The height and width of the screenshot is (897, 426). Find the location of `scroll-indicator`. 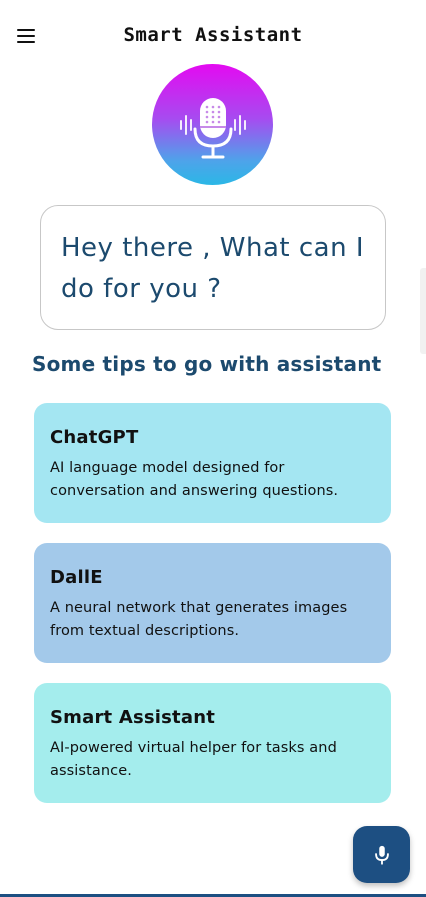

scroll-indicator is located at coordinates (423, 311).